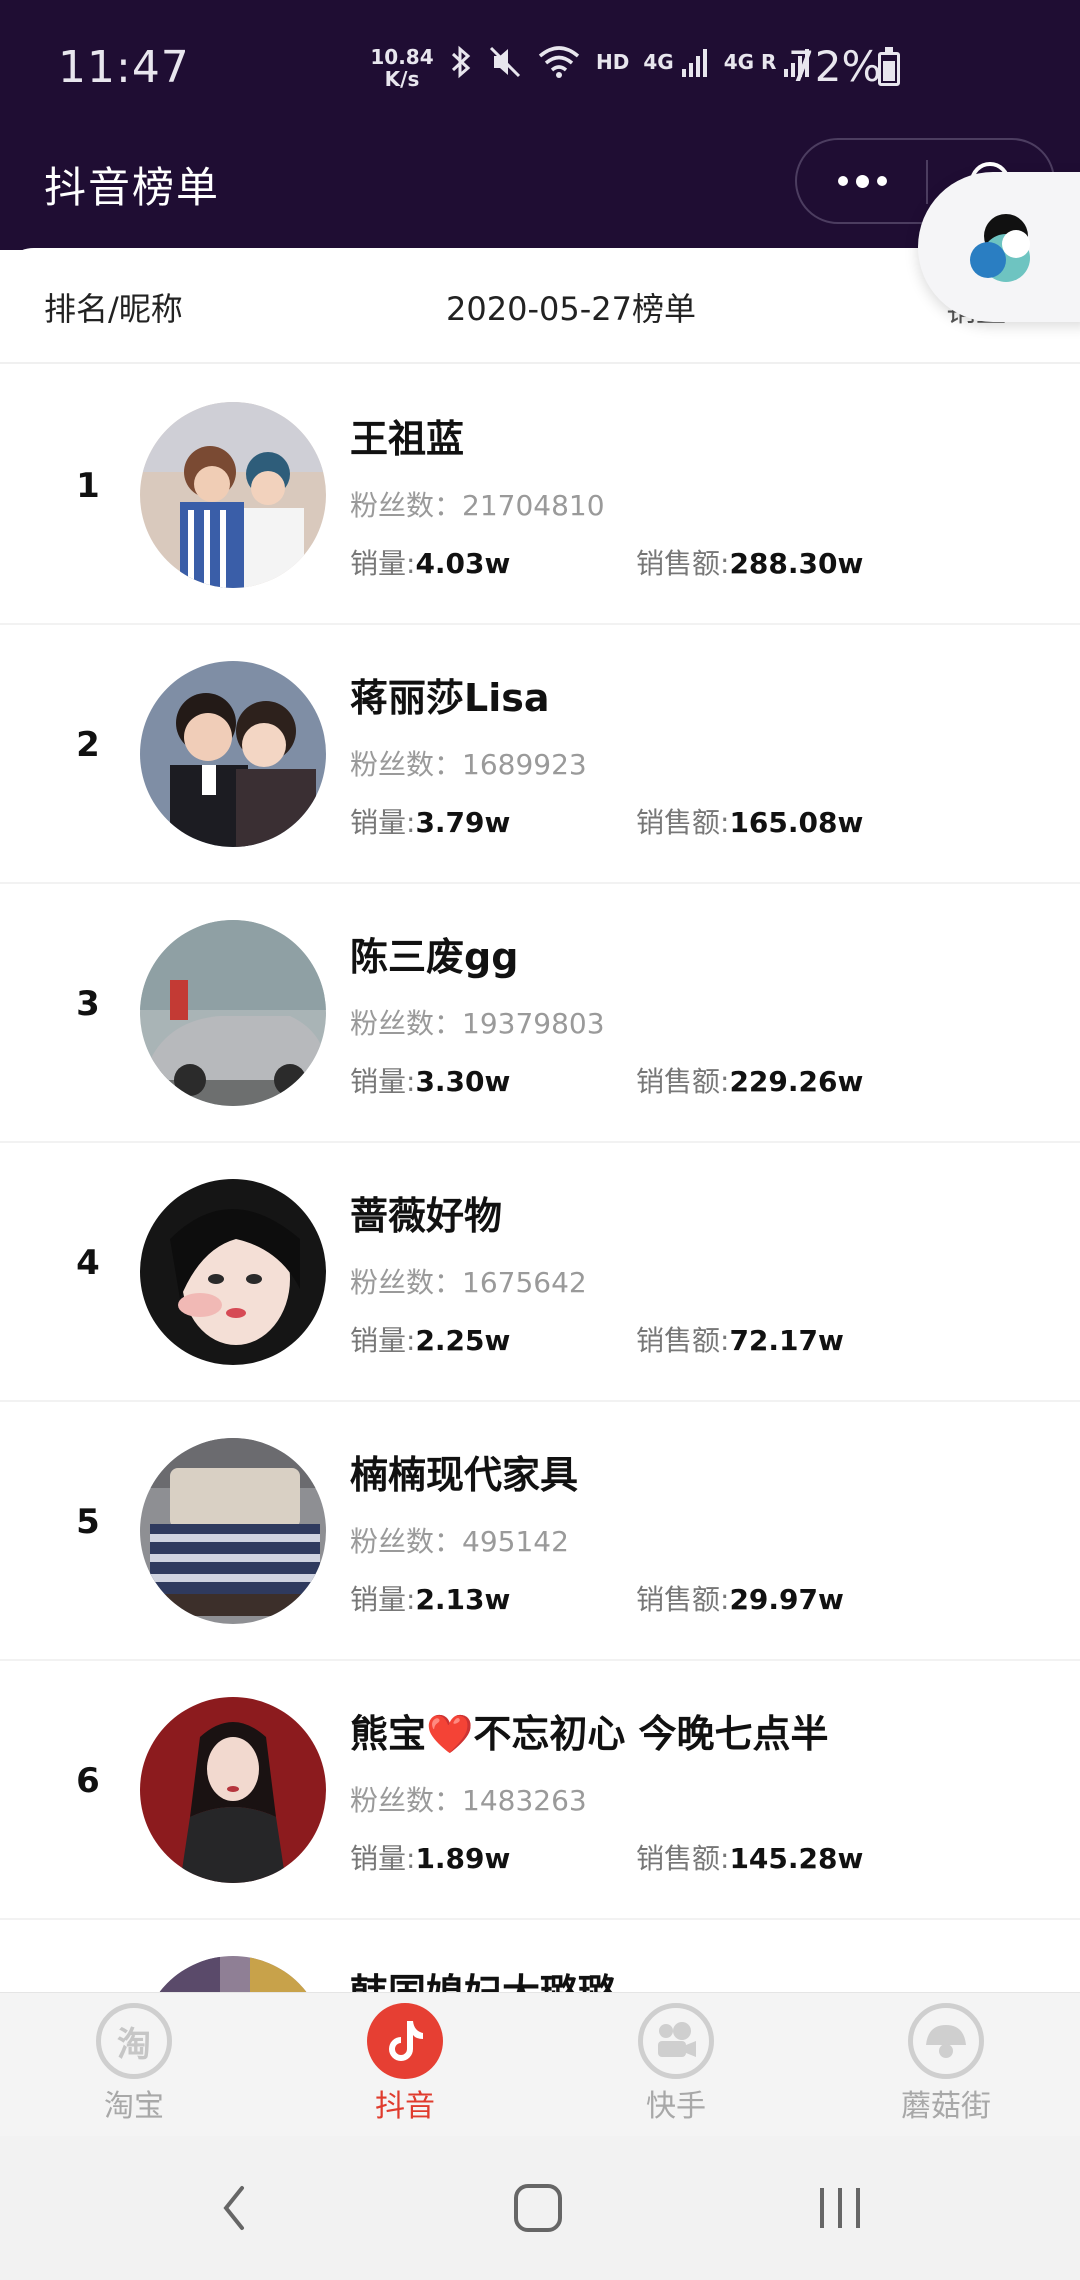 The width and height of the screenshot is (1080, 2280). Describe the element at coordinates (658, 62) in the screenshot. I see `network-type-1: 4G` at that location.